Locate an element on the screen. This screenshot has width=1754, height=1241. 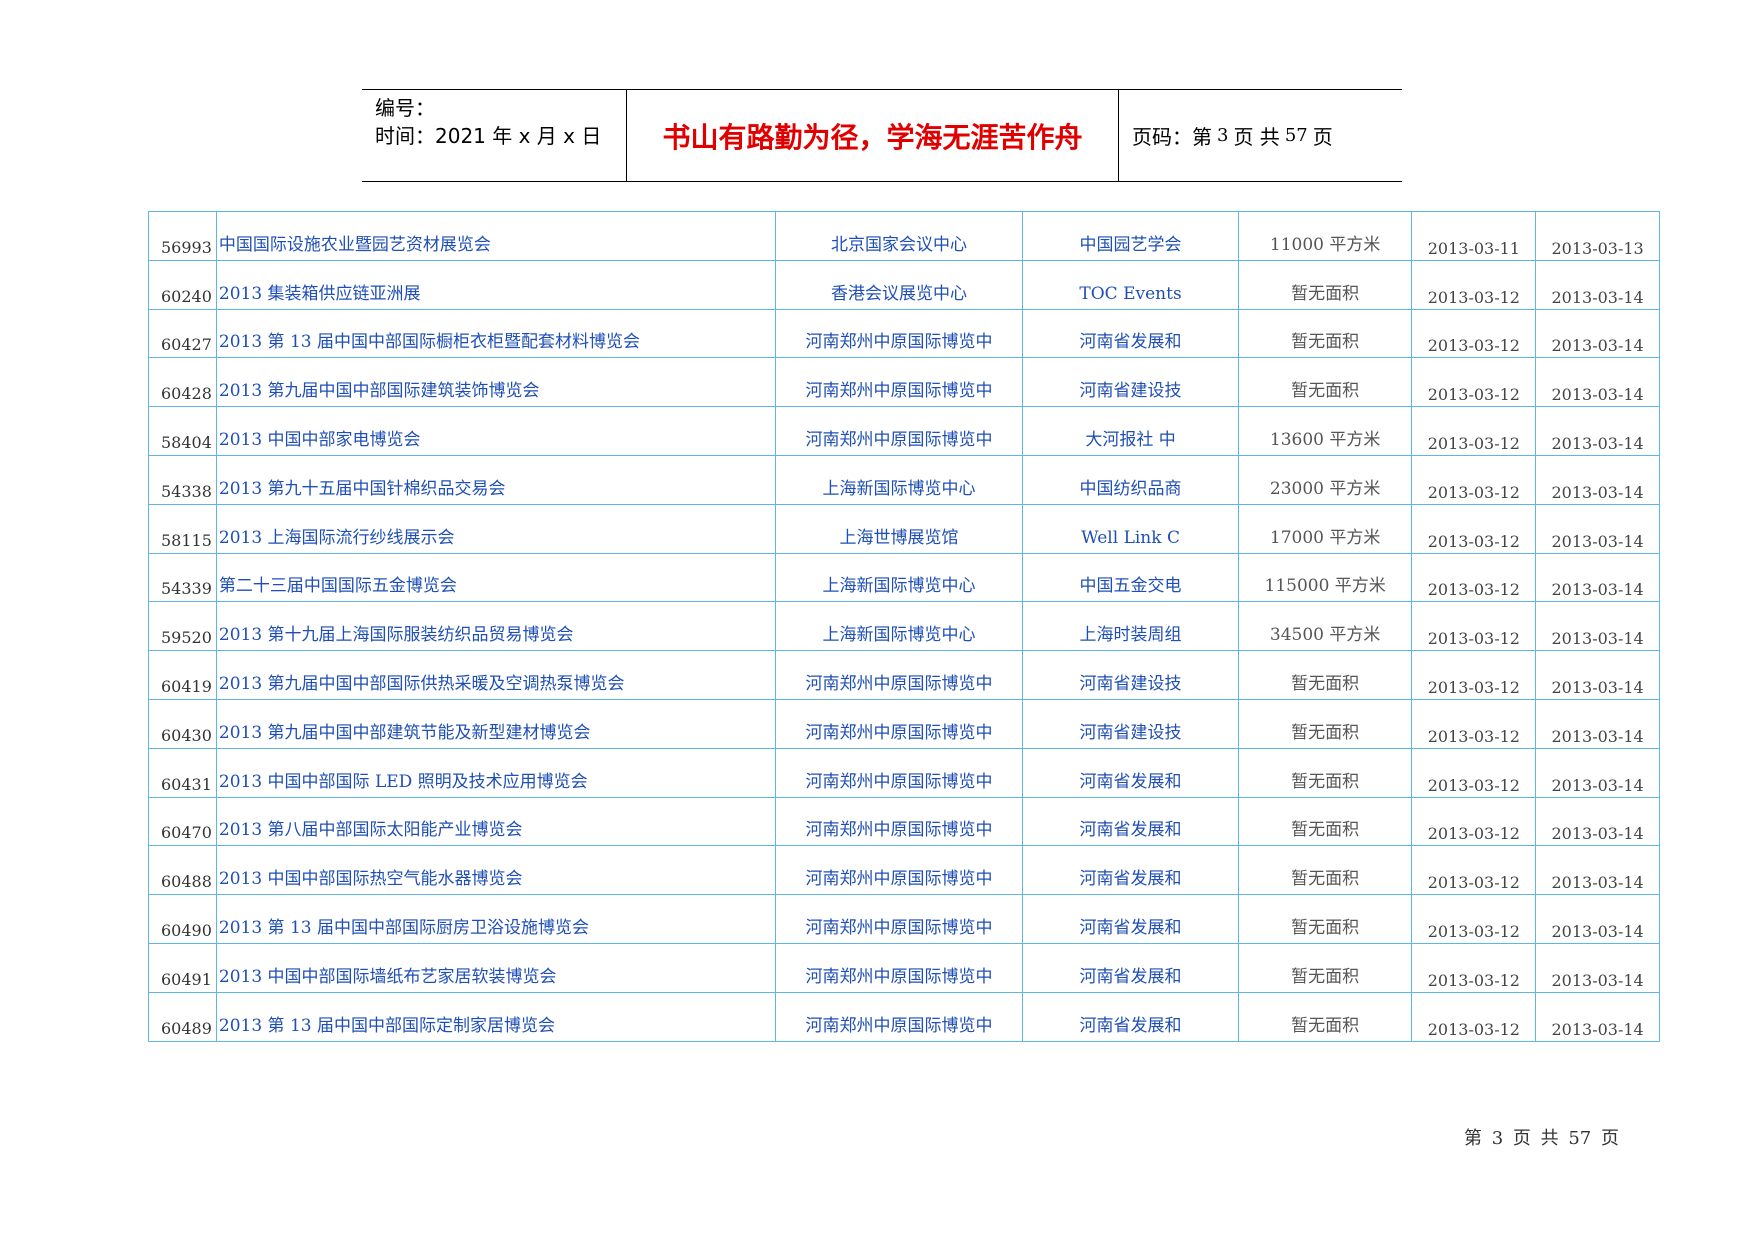
exhibition-name: 2013 第 13 届中国中部国际定制家居博览会 is located at coordinates (496, 1016).